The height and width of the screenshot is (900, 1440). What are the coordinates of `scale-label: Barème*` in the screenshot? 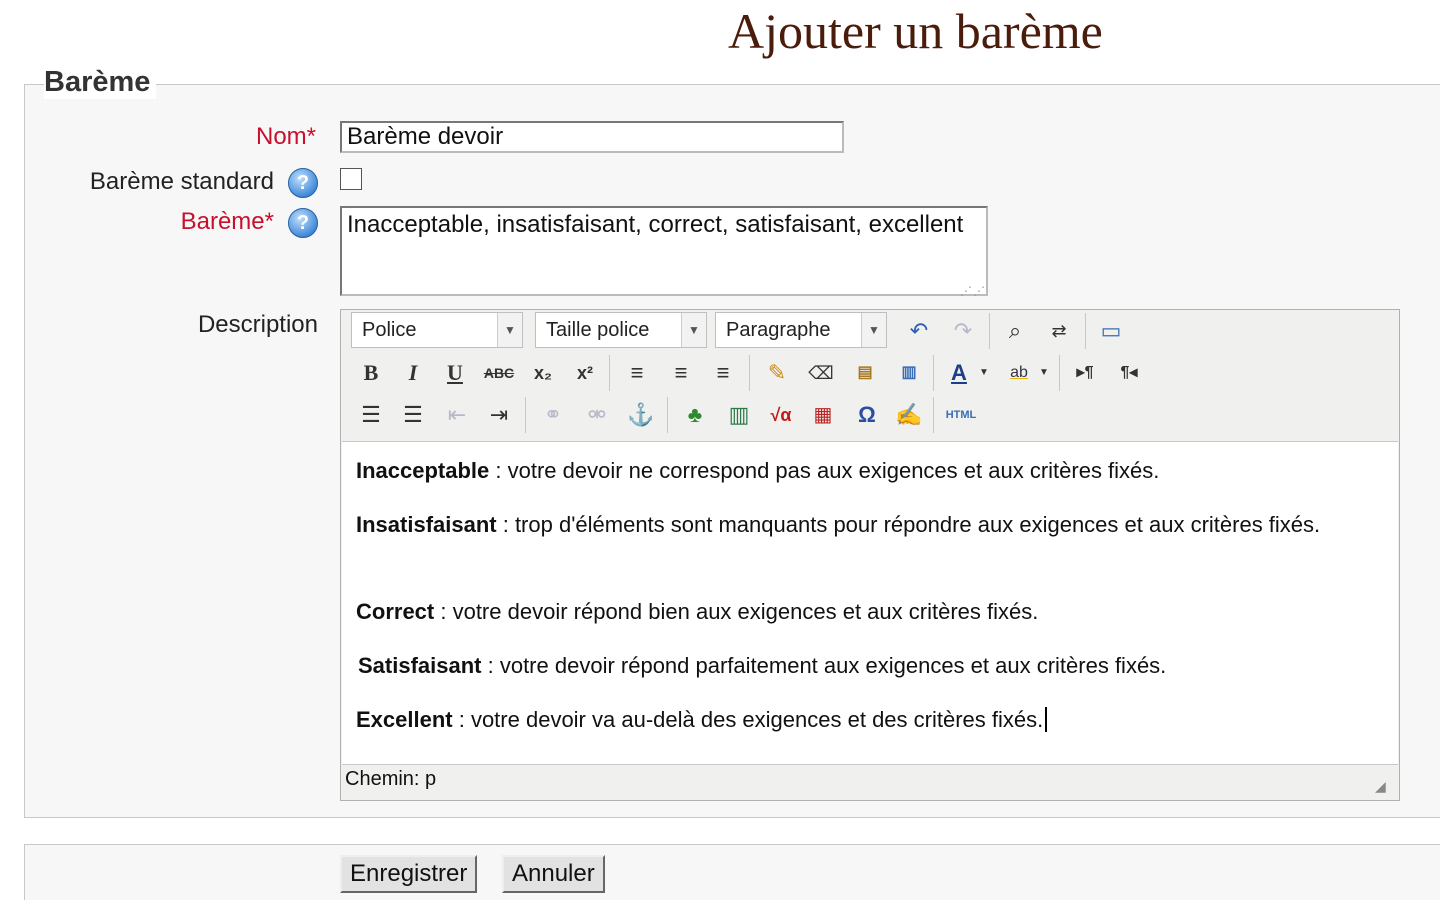 It's located at (227, 222).